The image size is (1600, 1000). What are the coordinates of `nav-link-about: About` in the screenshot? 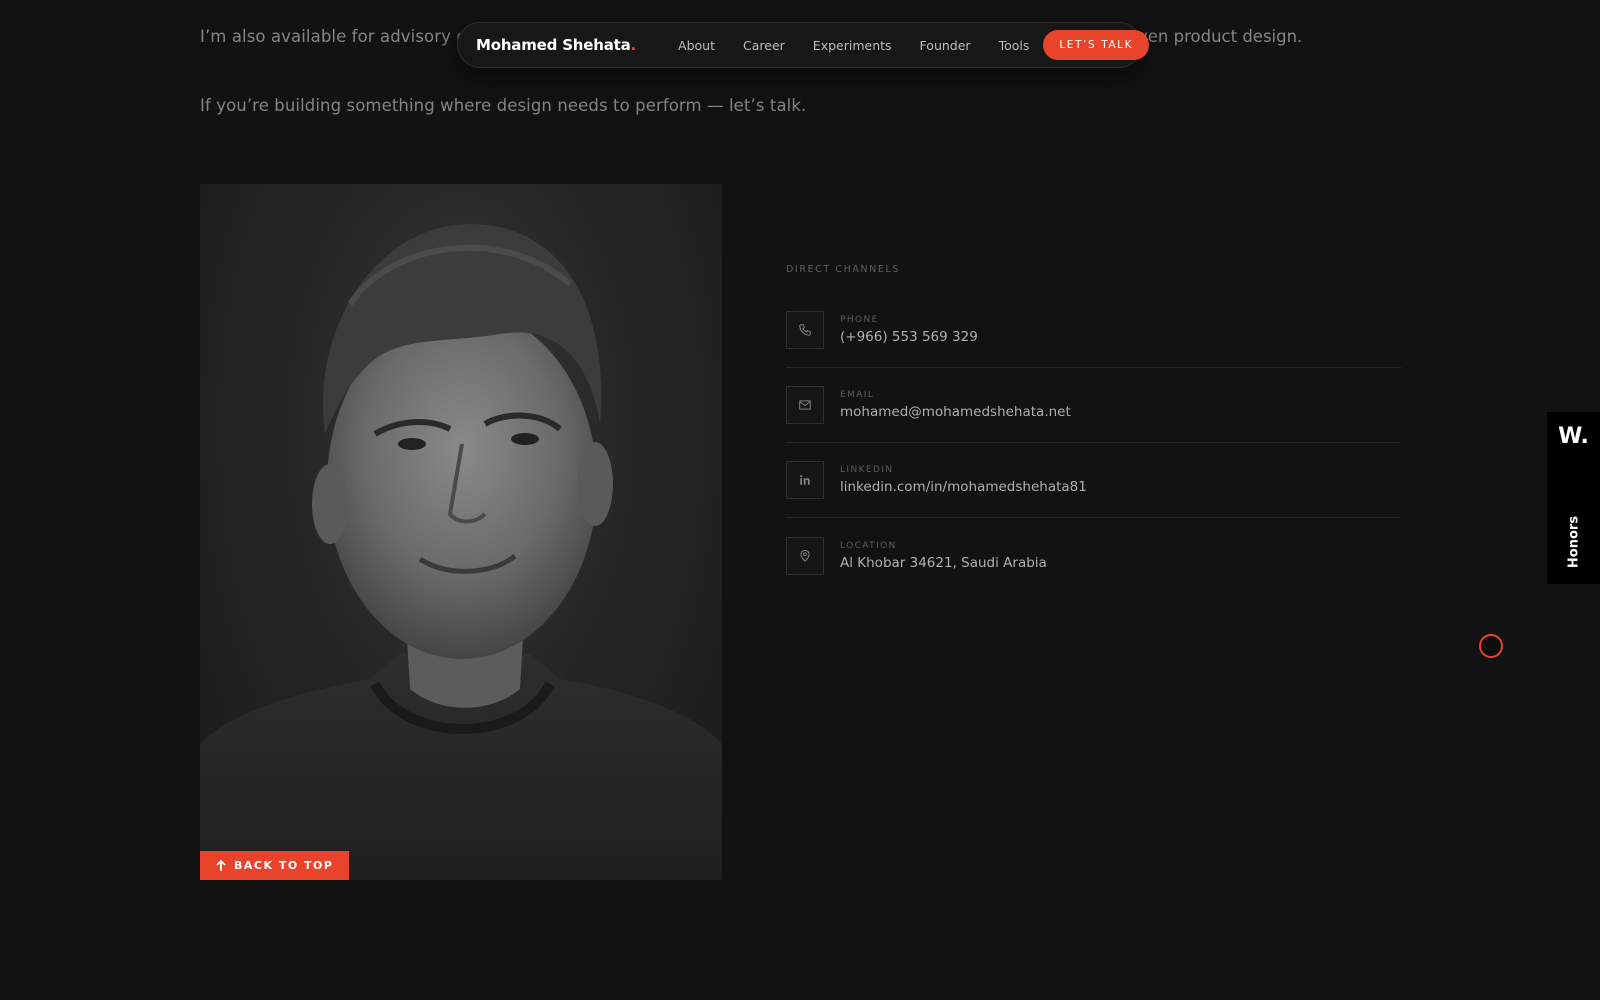 It's located at (696, 45).